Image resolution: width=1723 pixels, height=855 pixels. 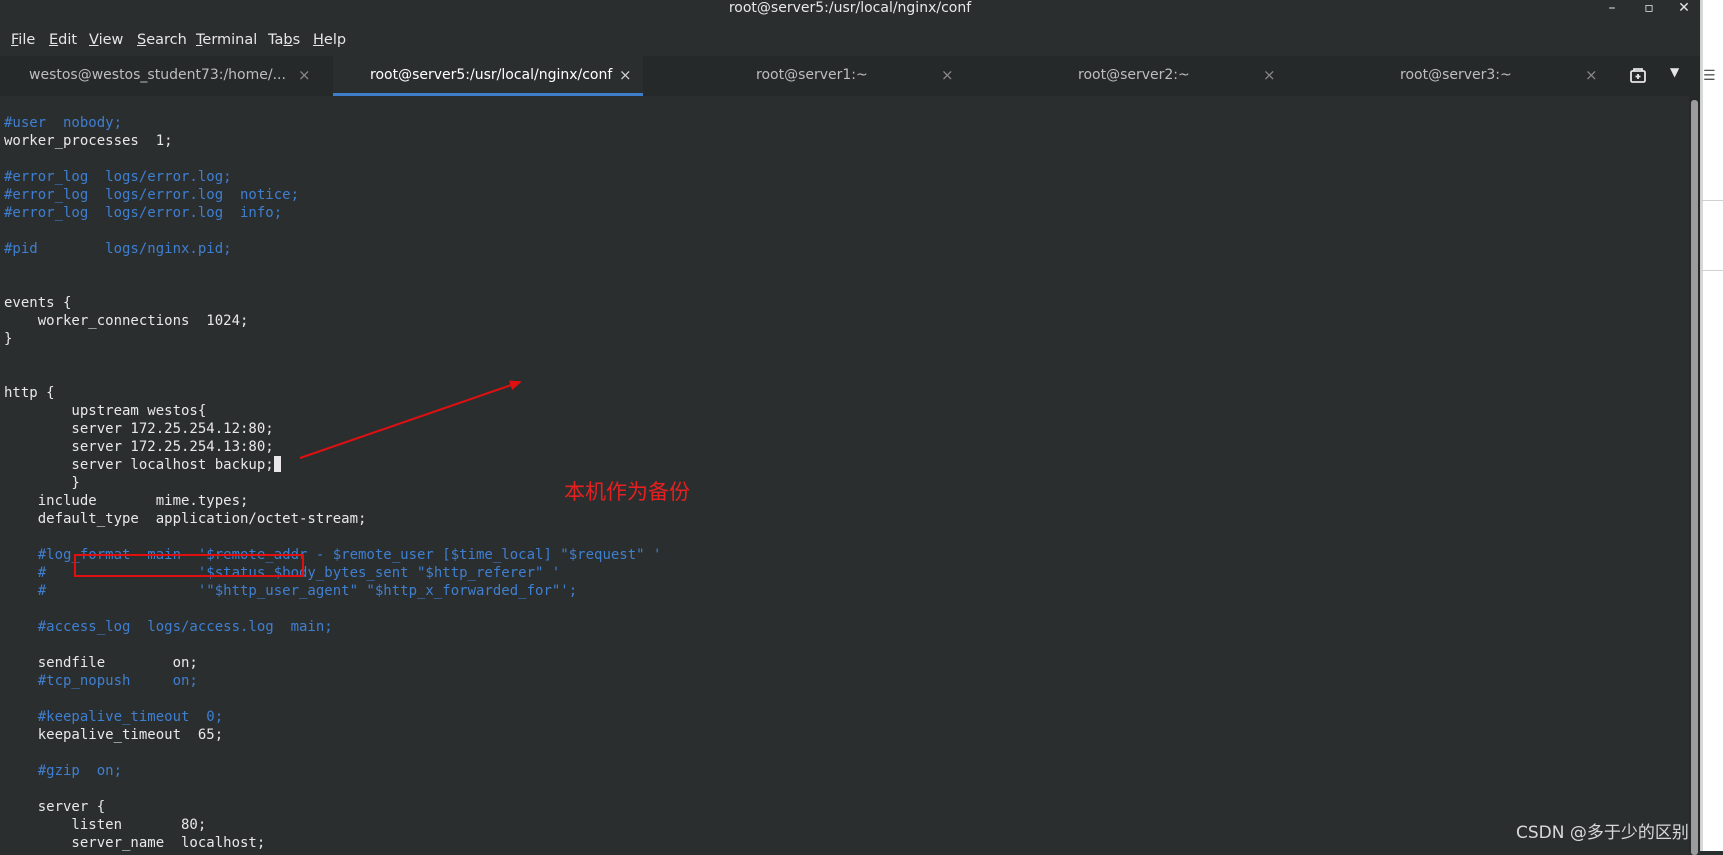 What do you see at coordinates (1612, 9) in the screenshot?
I see `minimize-button: –` at bounding box center [1612, 9].